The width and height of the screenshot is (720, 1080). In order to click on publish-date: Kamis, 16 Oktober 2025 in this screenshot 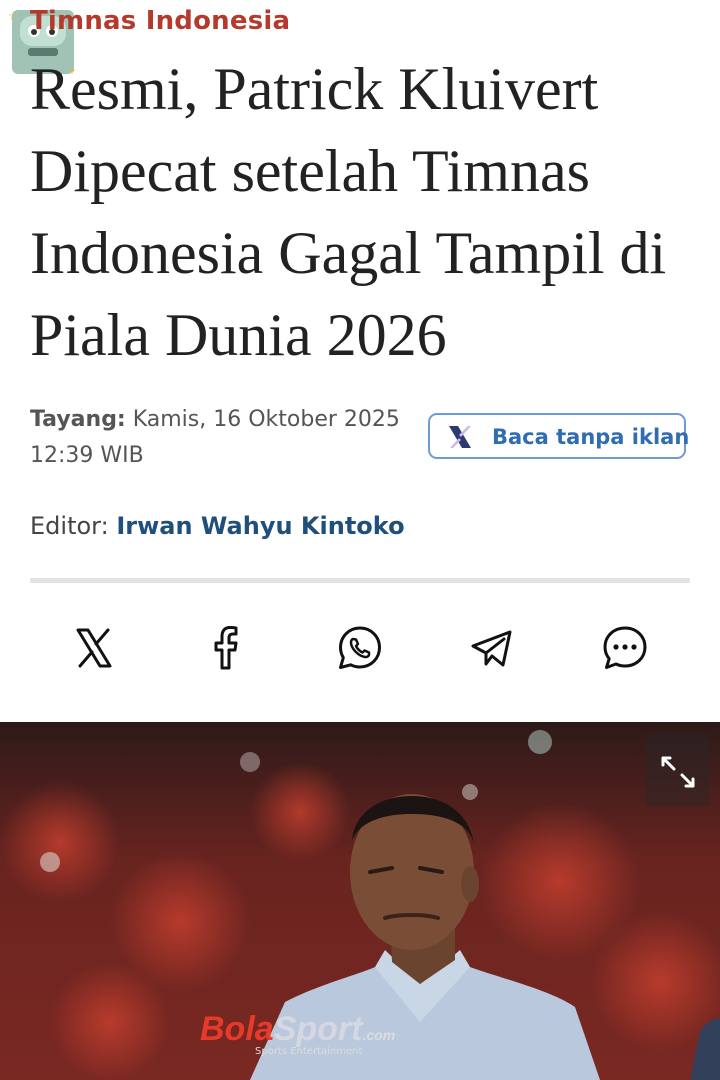, I will do `click(266, 419)`.